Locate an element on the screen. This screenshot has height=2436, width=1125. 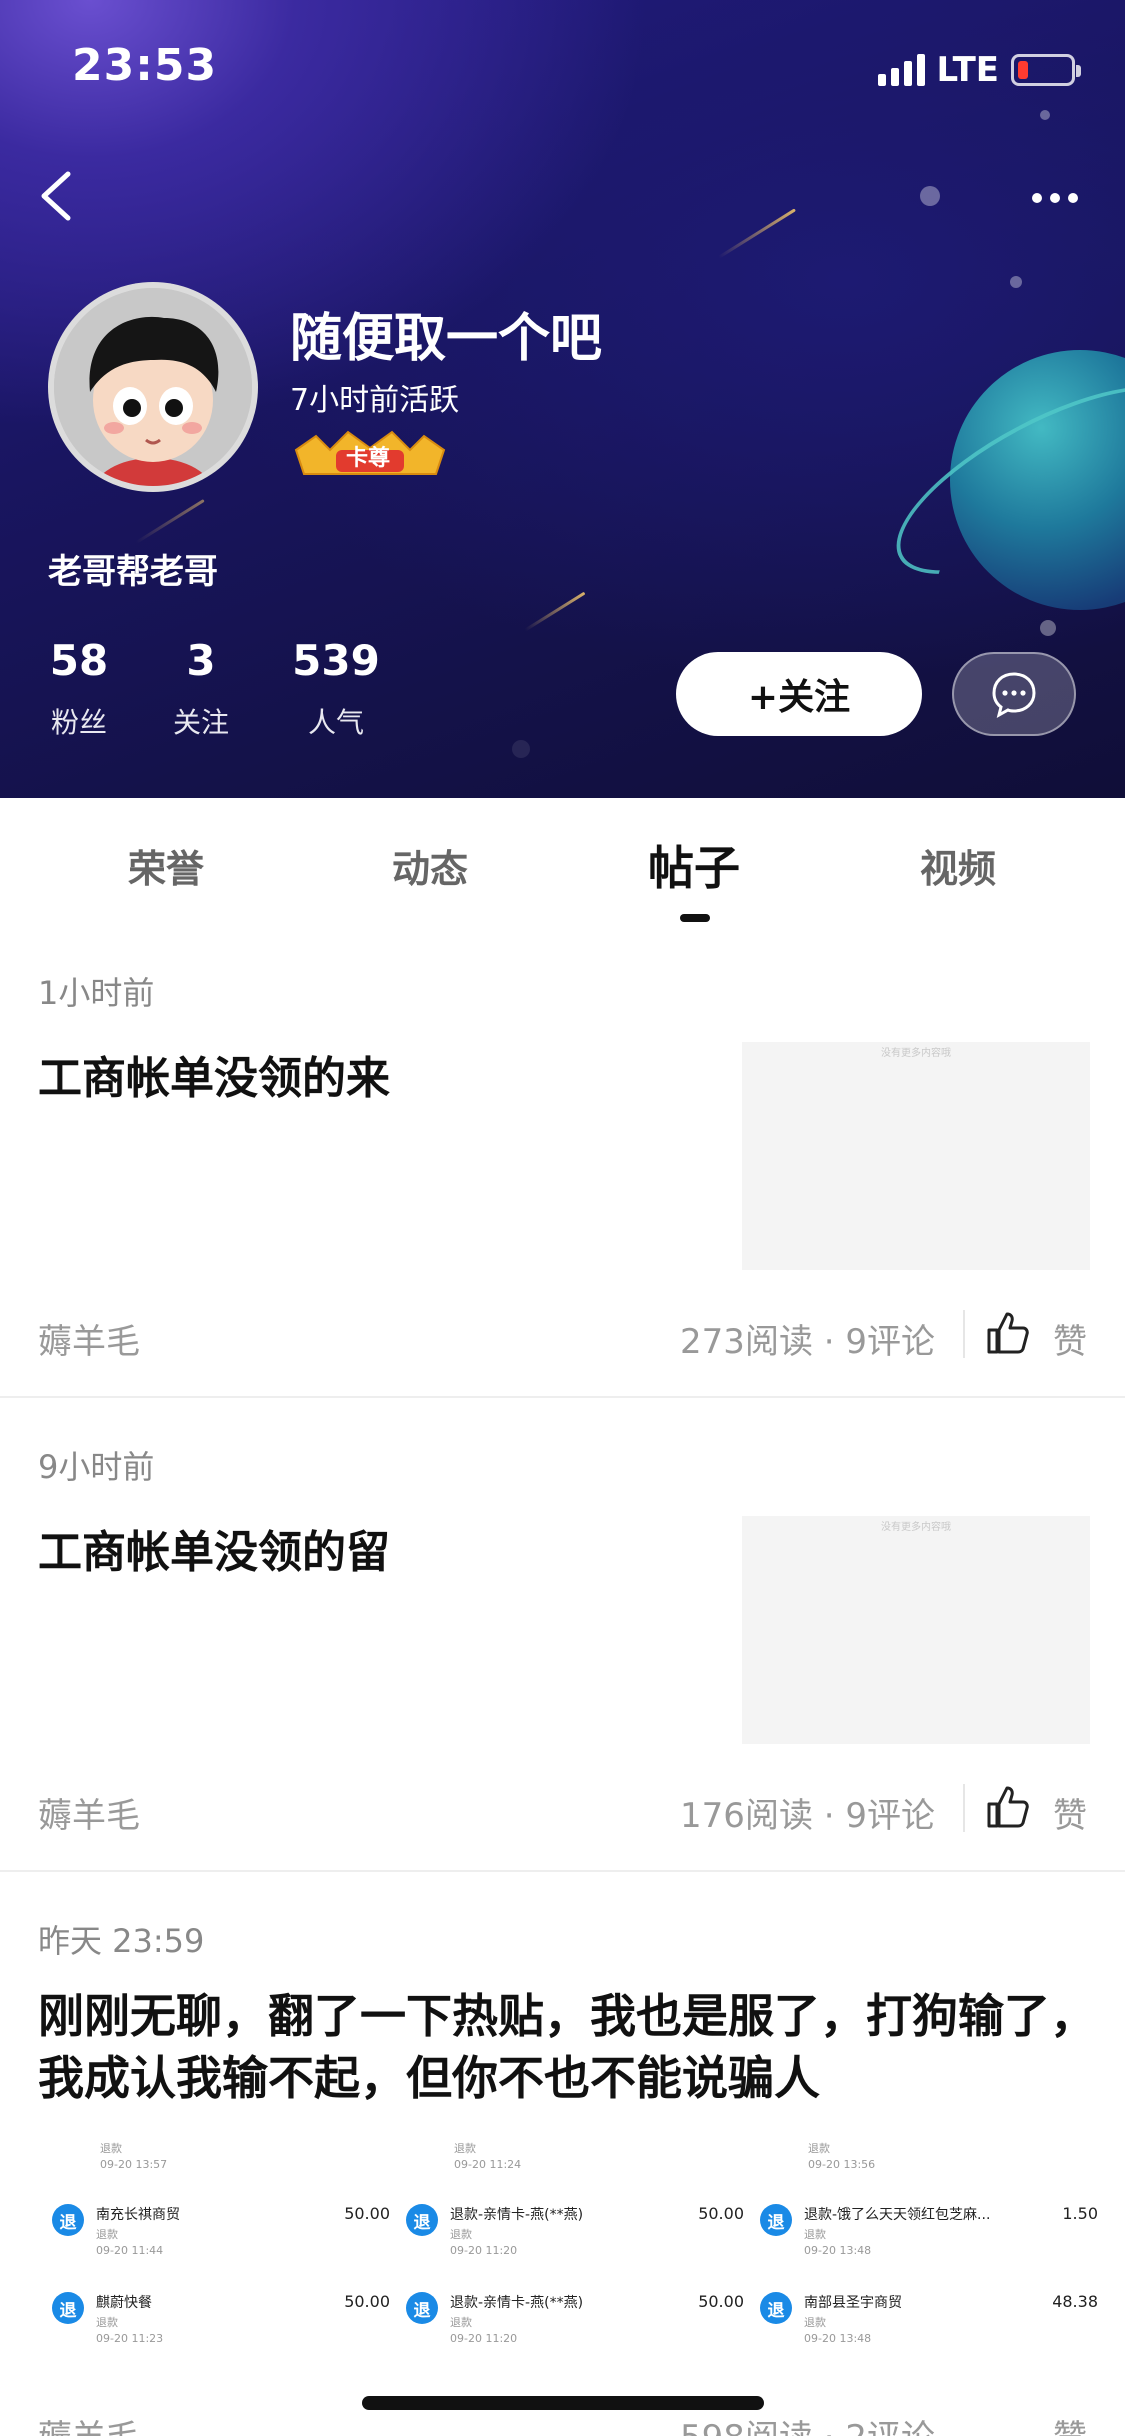
post-title: 工商帐单没领的留 is located at coordinates (214, 1552).